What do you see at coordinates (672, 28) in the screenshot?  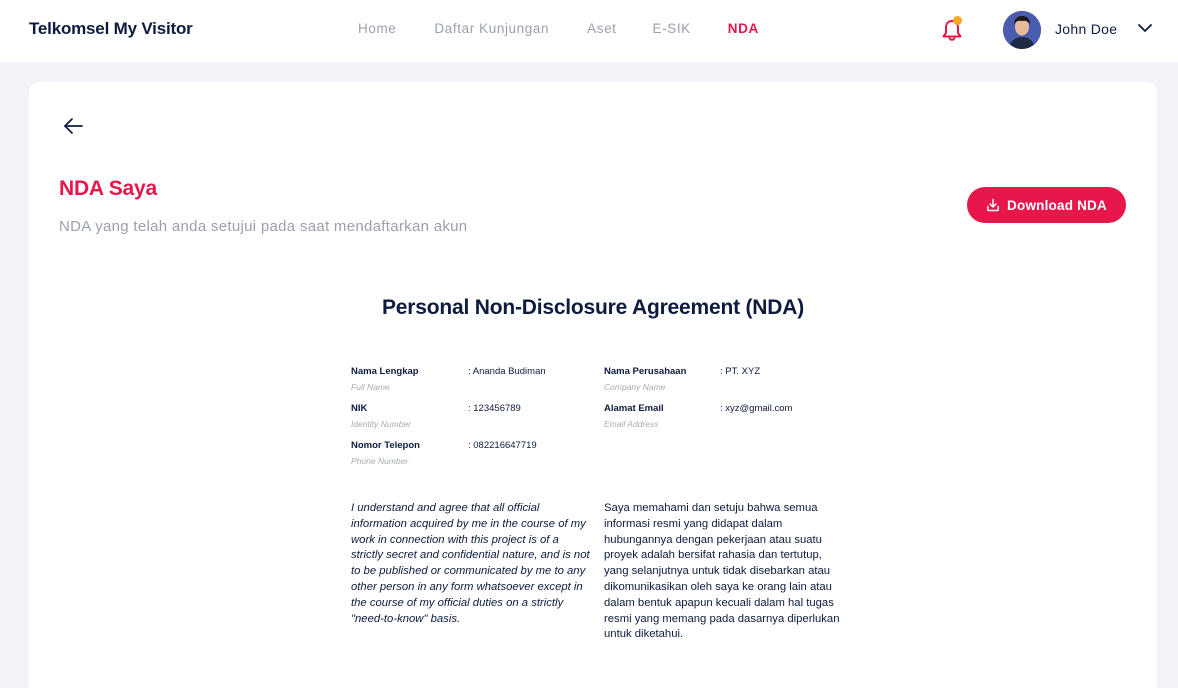 I see `nav-e-sik: E-SIK` at bounding box center [672, 28].